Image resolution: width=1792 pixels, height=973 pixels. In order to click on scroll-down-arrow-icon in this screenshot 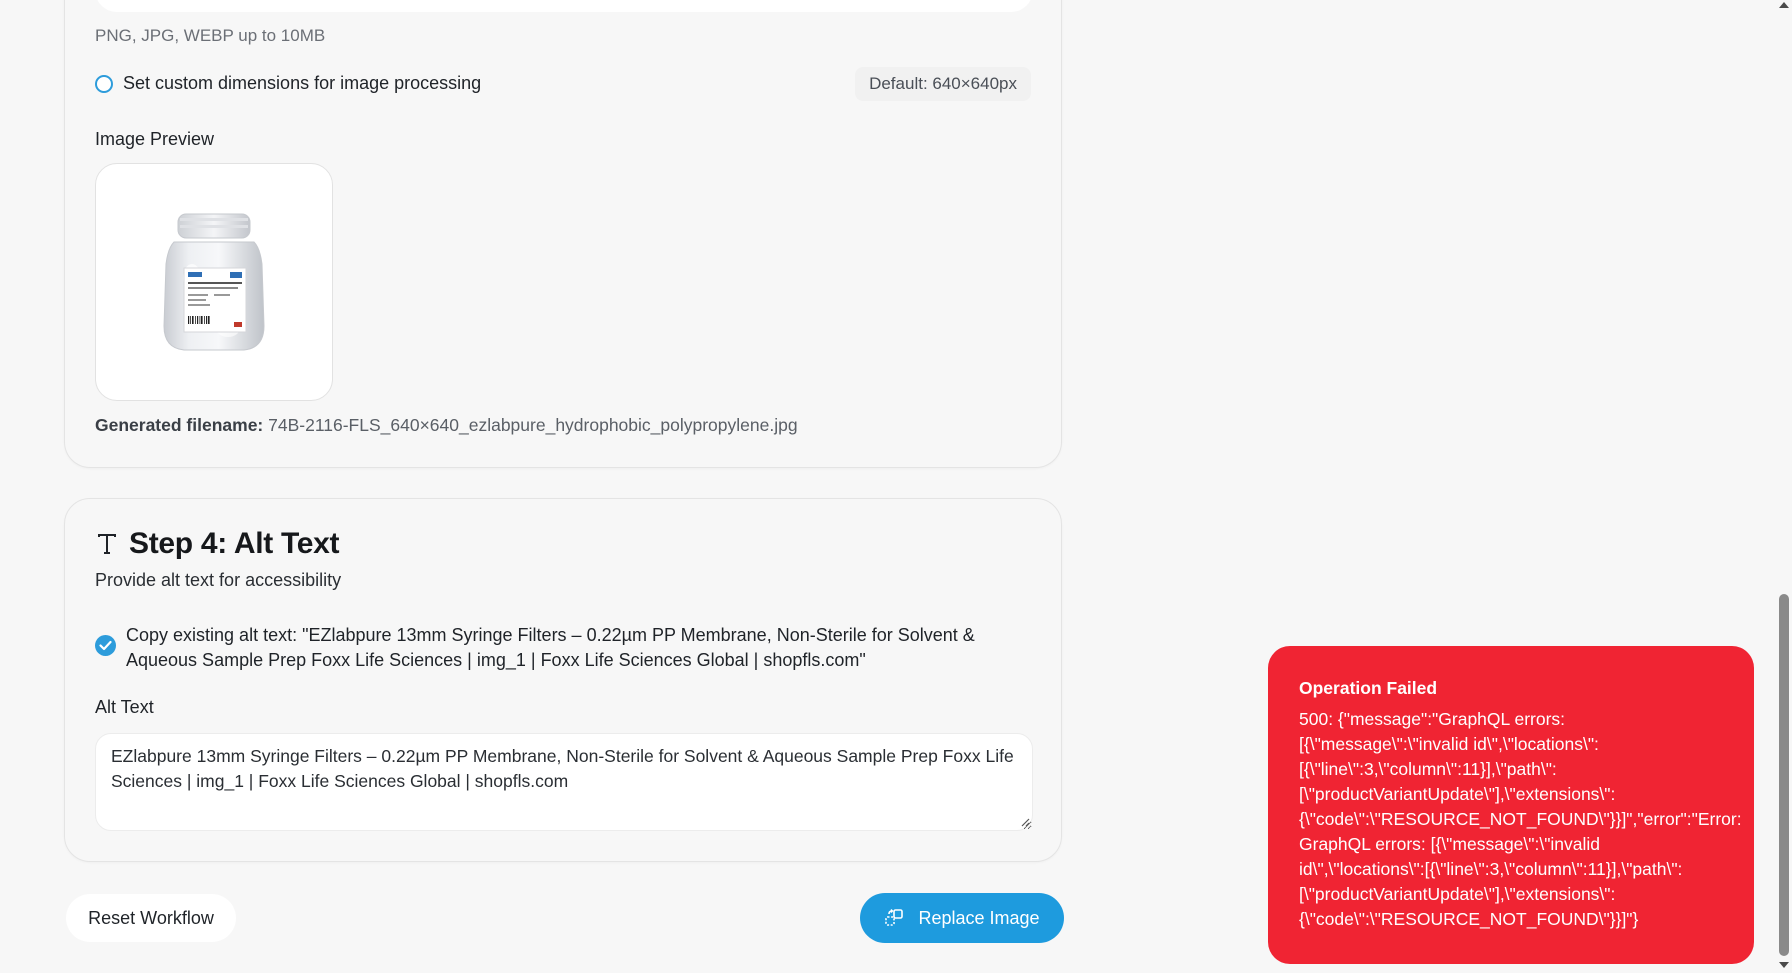, I will do `click(1784, 965)`.